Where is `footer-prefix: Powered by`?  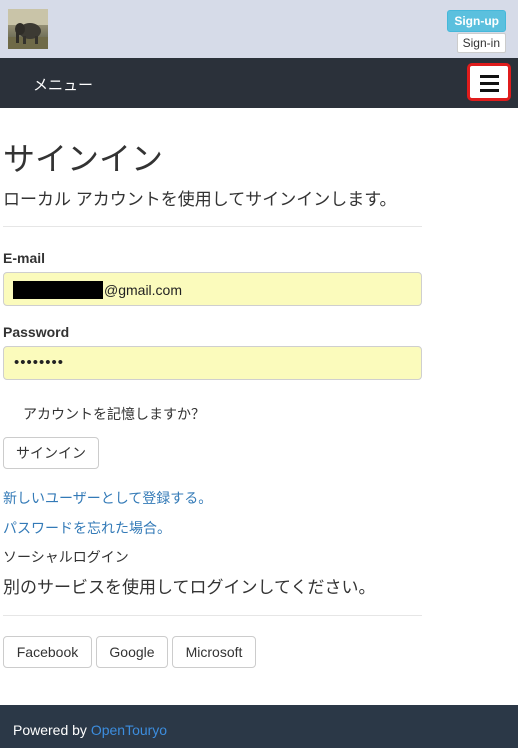 footer-prefix: Powered by is located at coordinates (50, 730).